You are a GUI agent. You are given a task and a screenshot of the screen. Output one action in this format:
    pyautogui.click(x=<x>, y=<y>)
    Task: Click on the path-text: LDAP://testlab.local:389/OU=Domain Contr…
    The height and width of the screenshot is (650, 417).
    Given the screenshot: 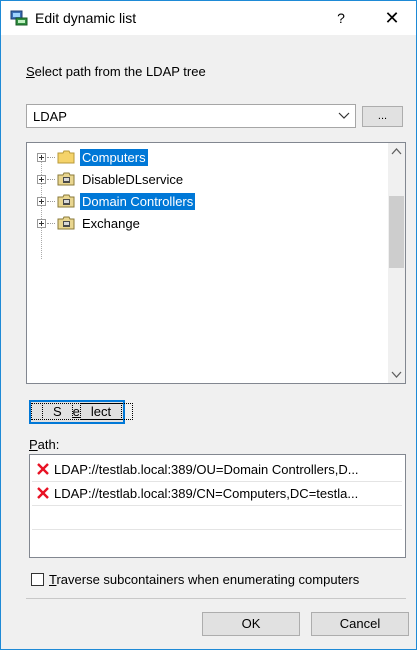 What is the action you would take?
    pyautogui.click(x=206, y=469)
    